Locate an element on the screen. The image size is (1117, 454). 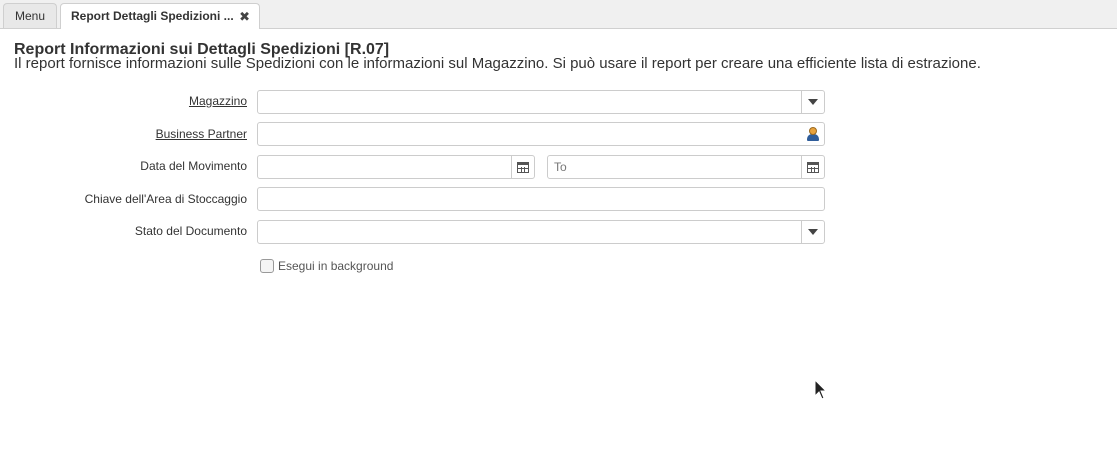
movement-date-from-input is located at coordinates (396, 167).